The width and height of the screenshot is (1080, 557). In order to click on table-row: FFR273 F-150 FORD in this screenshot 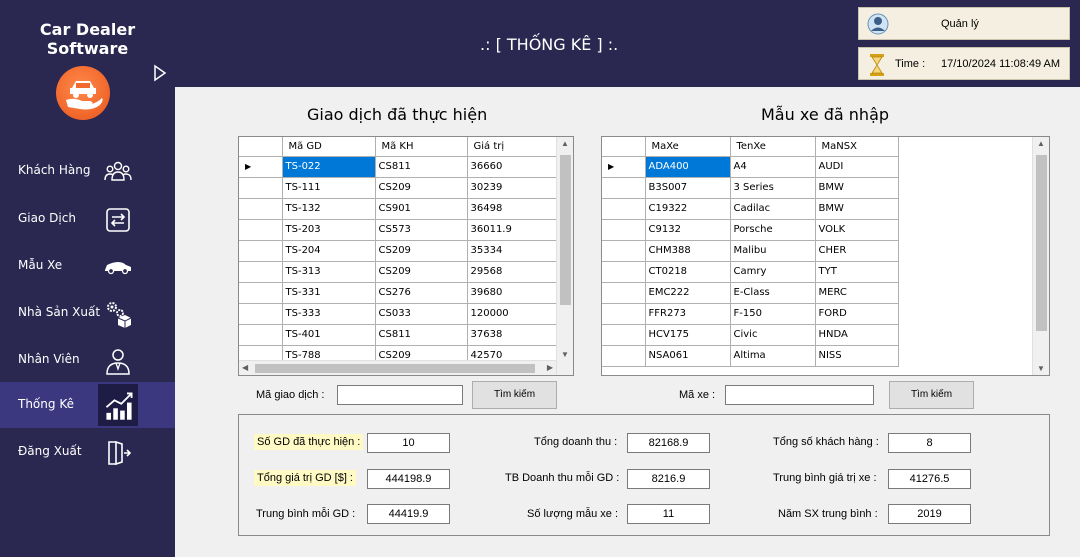, I will do `click(750, 314)`.